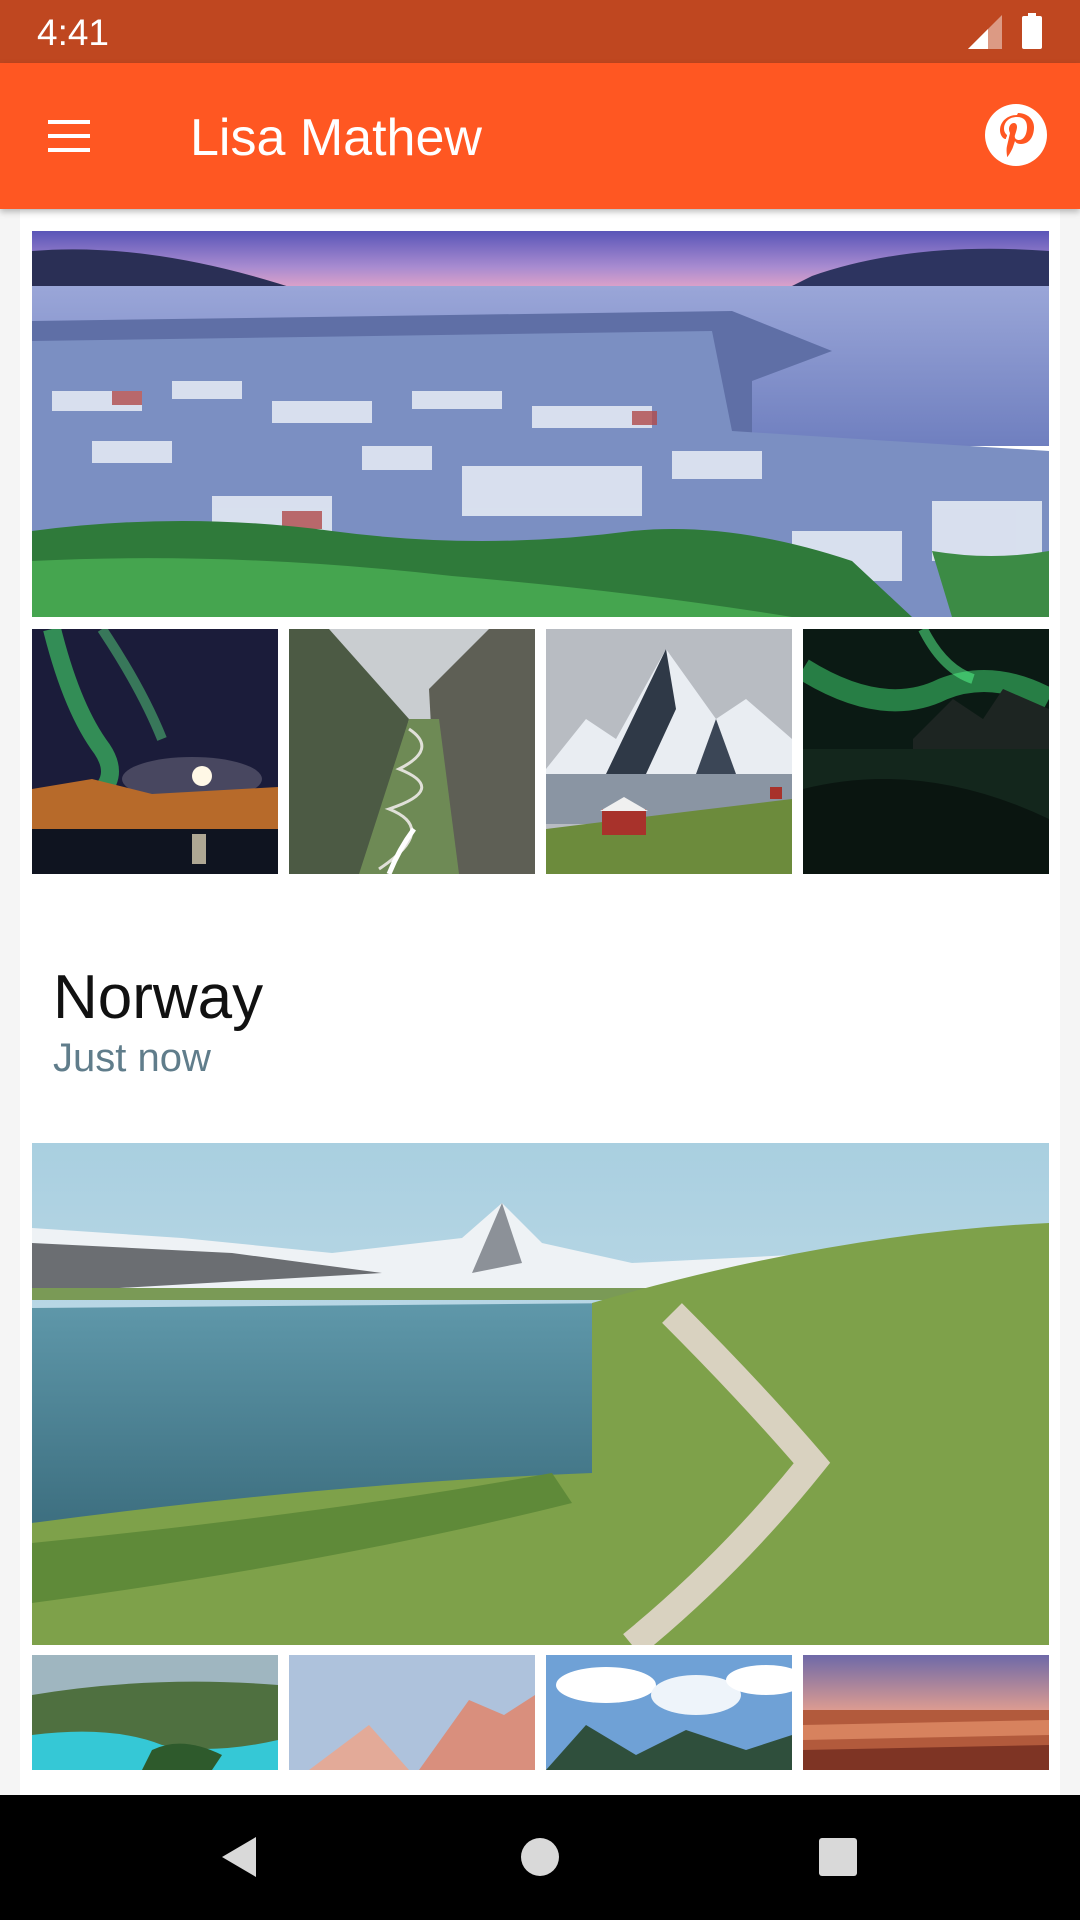 The width and height of the screenshot is (1080, 1920). I want to click on thumbnail-canyon-sunset, so click(926, 1712).